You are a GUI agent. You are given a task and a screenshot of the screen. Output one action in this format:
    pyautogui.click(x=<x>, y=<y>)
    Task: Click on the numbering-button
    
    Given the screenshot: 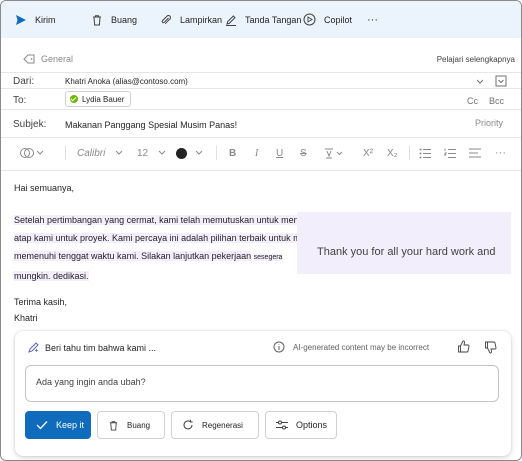 What is the action you would take?
    pyautogui.click(x=450, y=153)
    